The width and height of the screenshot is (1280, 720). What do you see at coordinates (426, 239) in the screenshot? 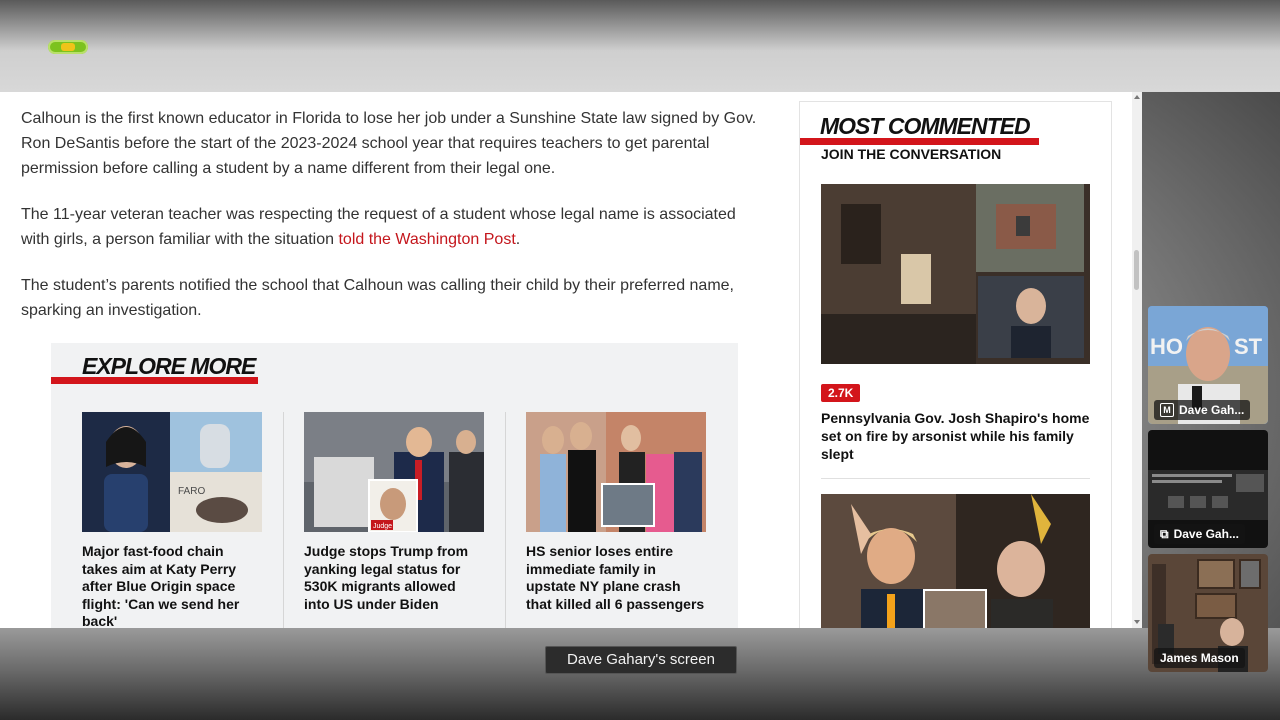
I see `washington-post-link: told the Washington Post` at bounding box center [426, 239].